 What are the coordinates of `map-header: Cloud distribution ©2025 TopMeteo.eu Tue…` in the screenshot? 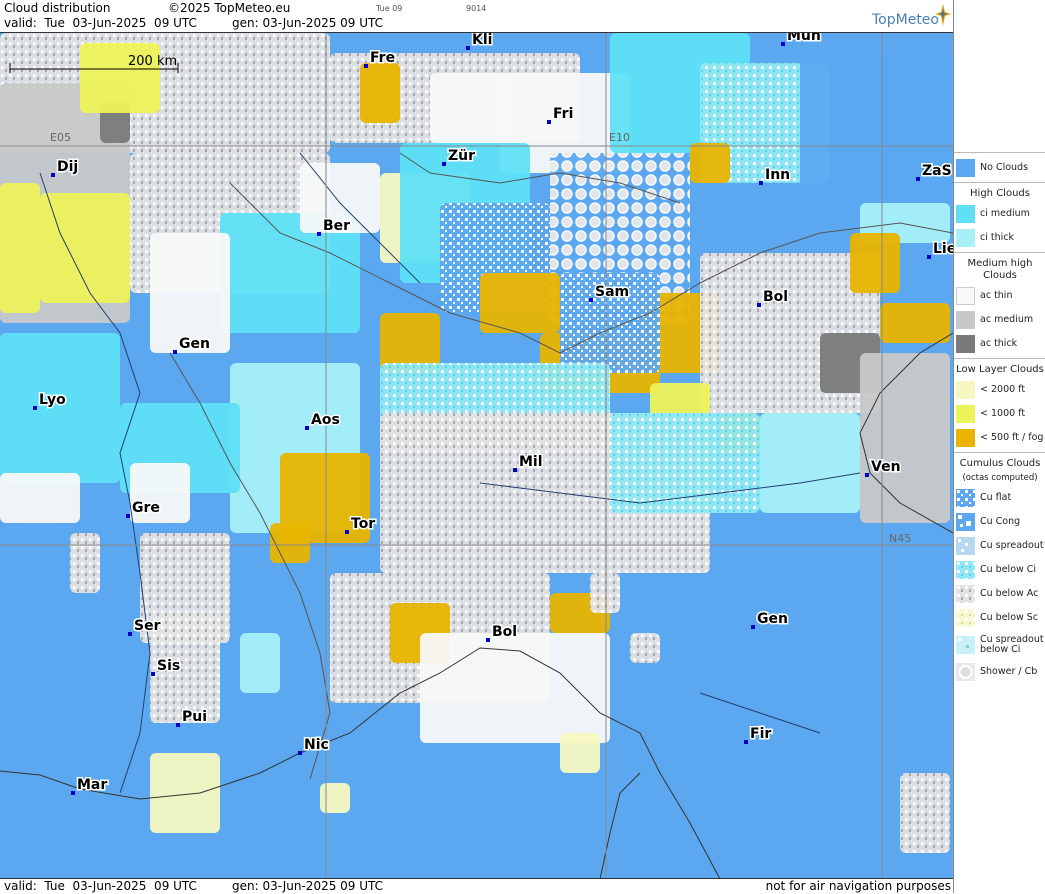 It's located at (476, 16).